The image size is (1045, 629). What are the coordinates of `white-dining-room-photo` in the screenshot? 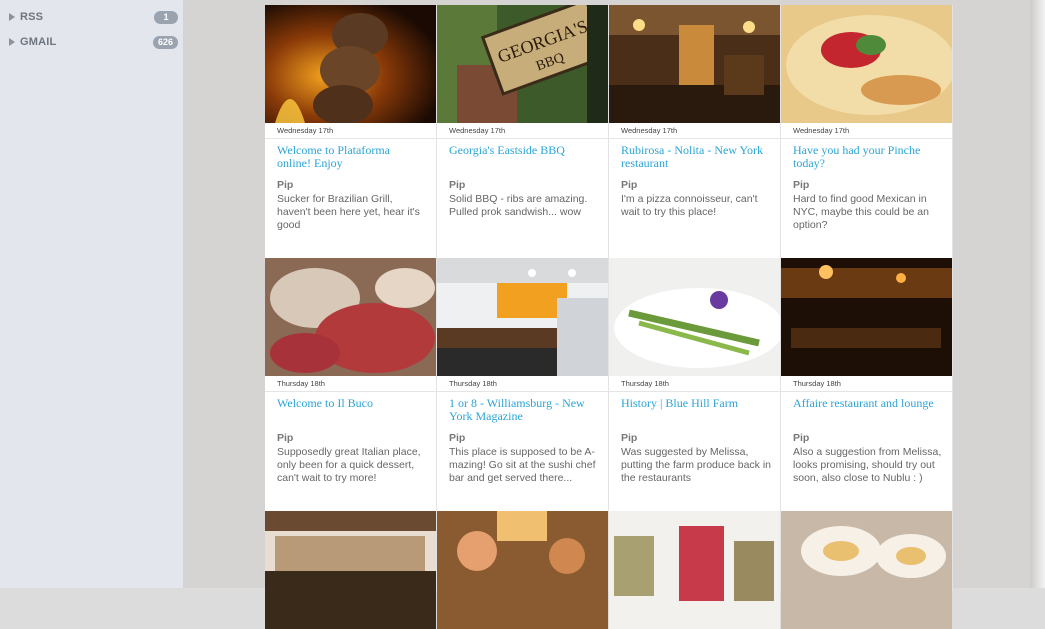 It's located at (522, 317).